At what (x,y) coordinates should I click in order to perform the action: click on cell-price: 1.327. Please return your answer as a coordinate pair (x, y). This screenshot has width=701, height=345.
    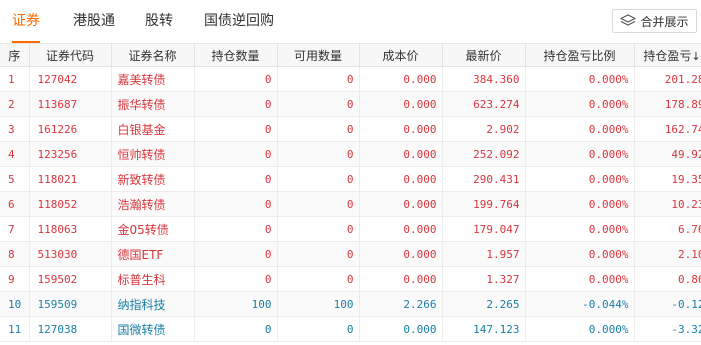
    Looking at the image, I should click on (484, 279).